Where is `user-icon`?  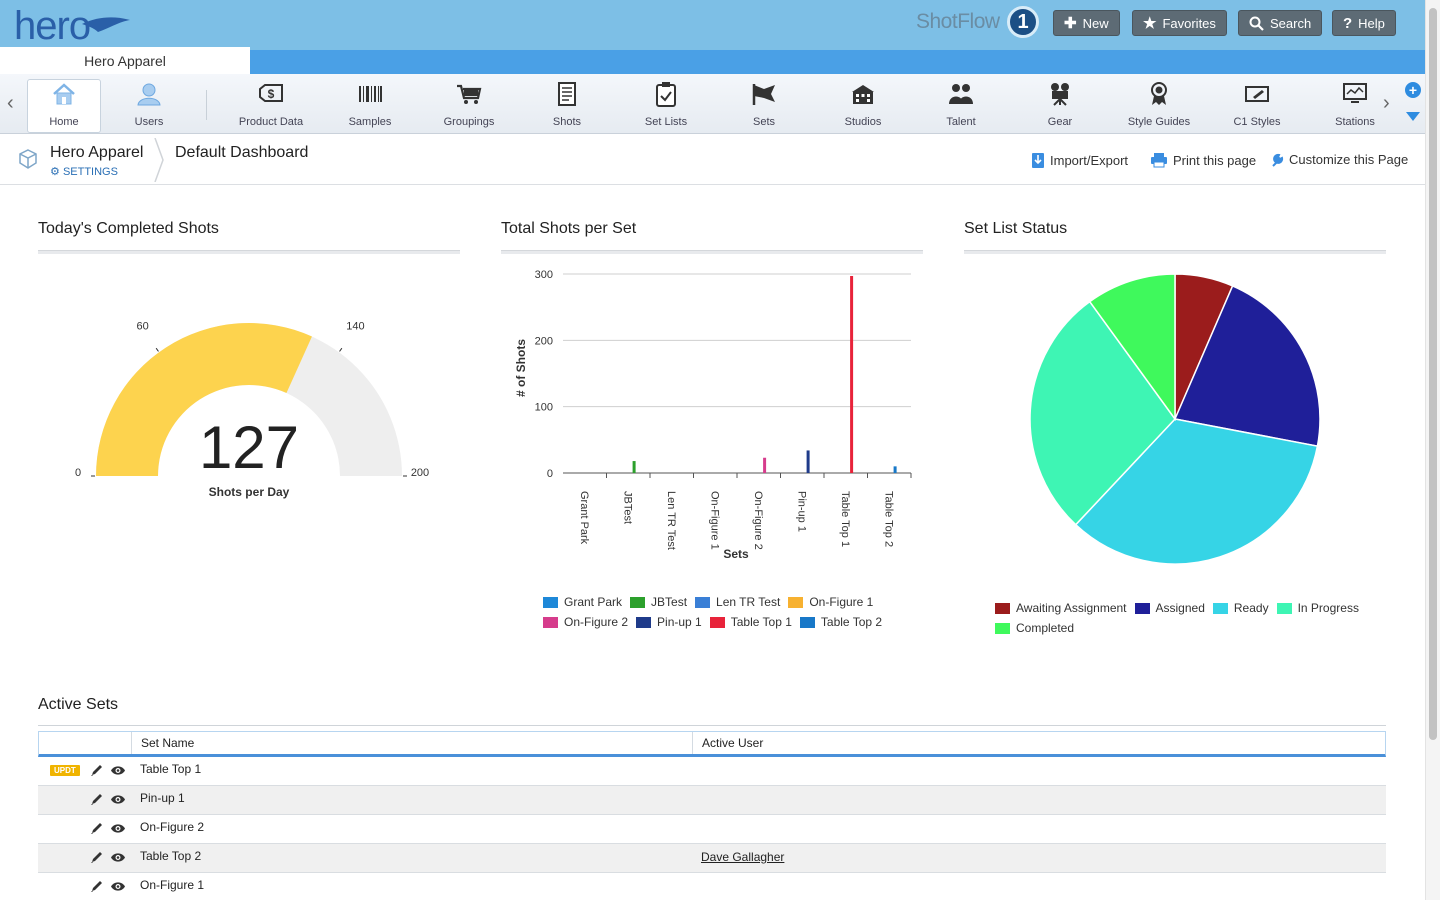
user-icon is located at coordinates (149, 94).